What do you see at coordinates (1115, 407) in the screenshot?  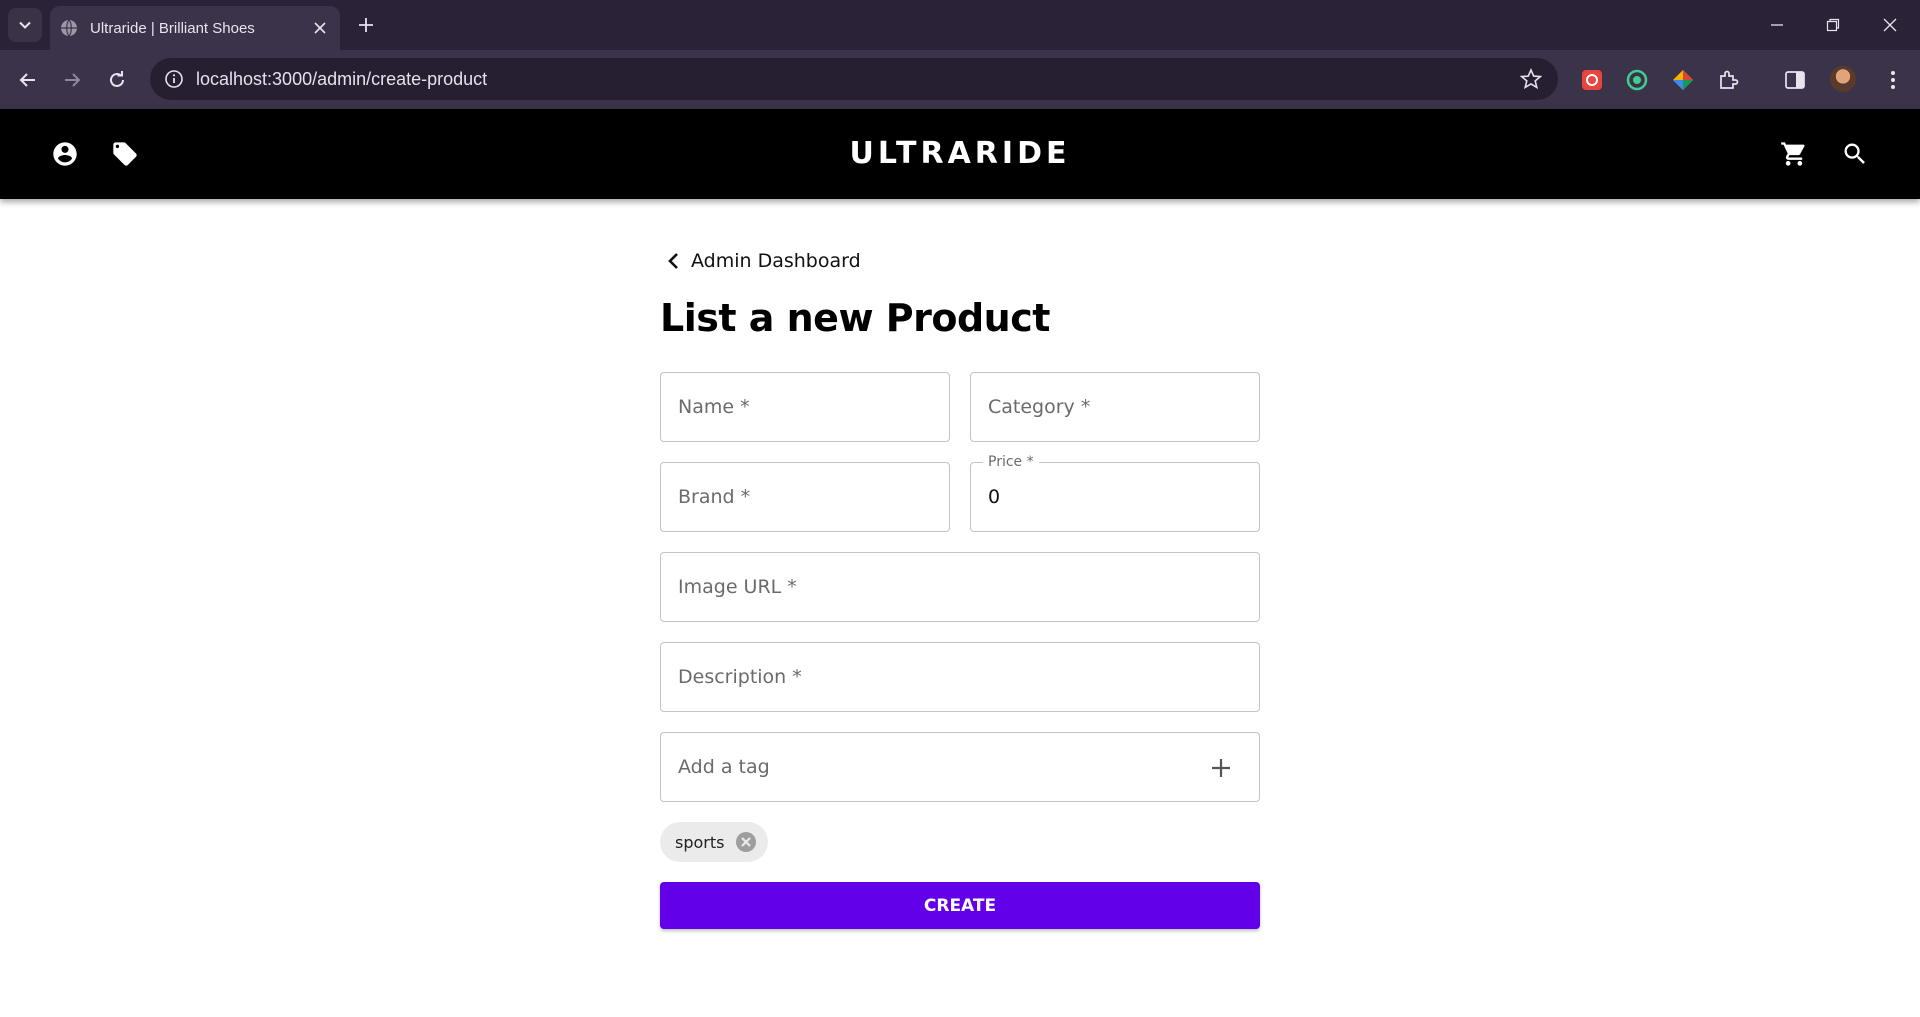 I see `category-field: Category *` at bounding box center [1115, 407].